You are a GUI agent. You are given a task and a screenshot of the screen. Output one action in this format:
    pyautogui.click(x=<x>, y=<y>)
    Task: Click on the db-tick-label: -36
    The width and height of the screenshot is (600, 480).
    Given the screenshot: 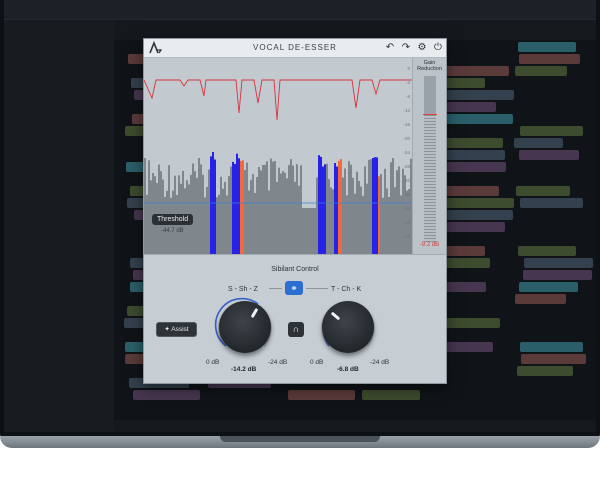 What is the action you would take?
    pyautogui.click(x=406, y=194)
    